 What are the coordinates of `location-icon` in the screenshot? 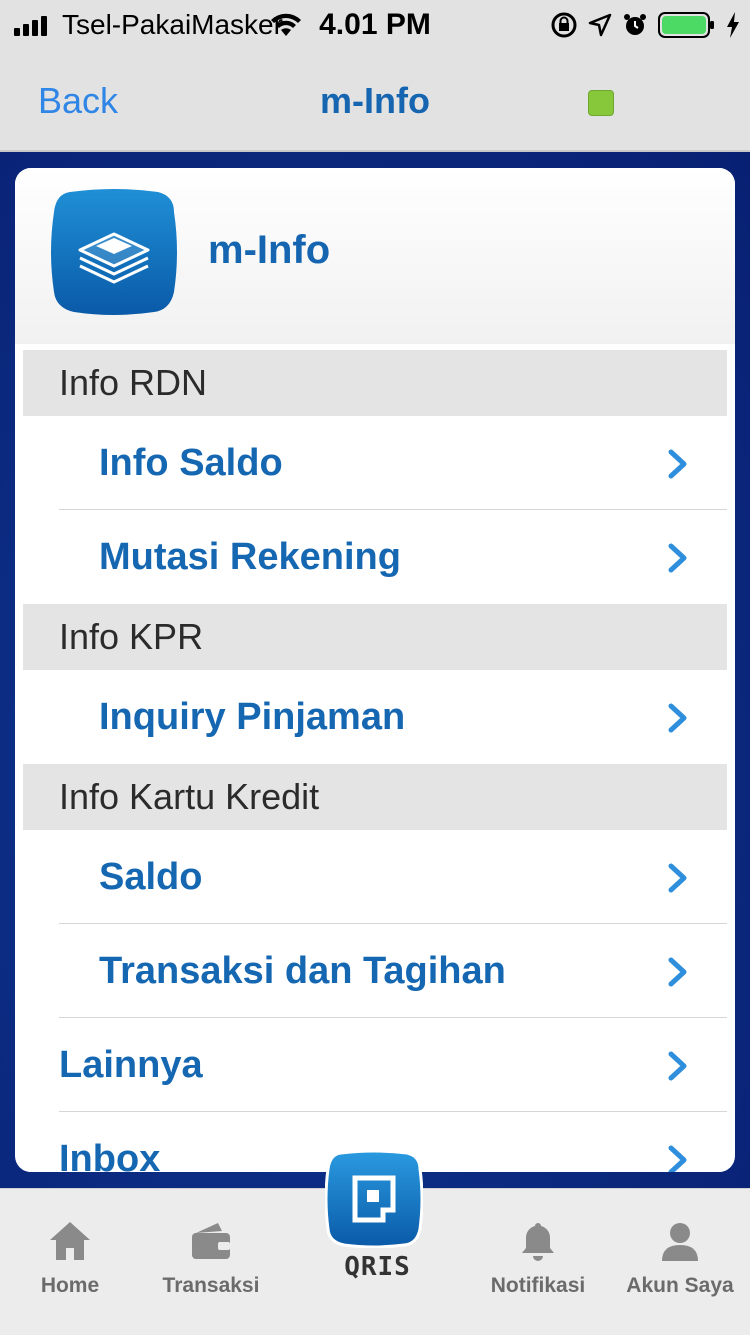 It's located at (600, 25).